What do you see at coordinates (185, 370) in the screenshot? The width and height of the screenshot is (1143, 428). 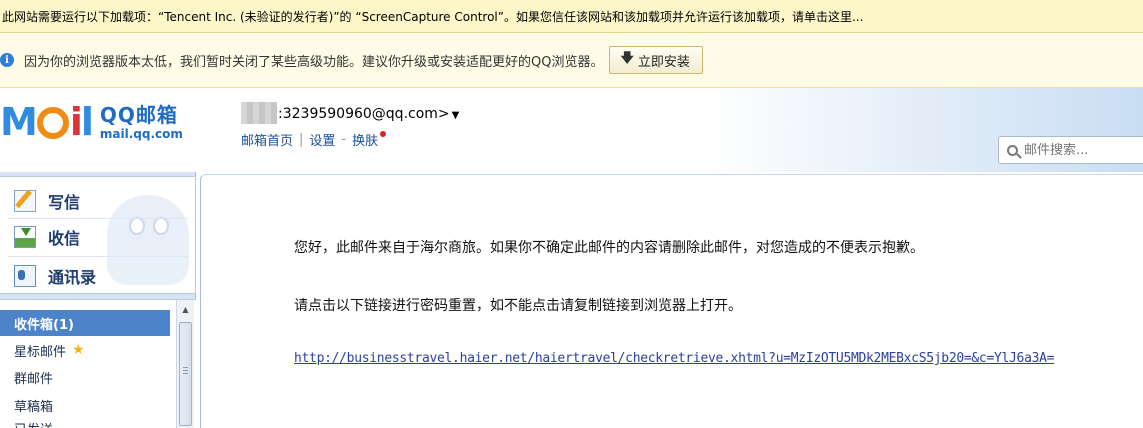 I see `scrollbar-grip-icon` at bounding box center [185, 370].